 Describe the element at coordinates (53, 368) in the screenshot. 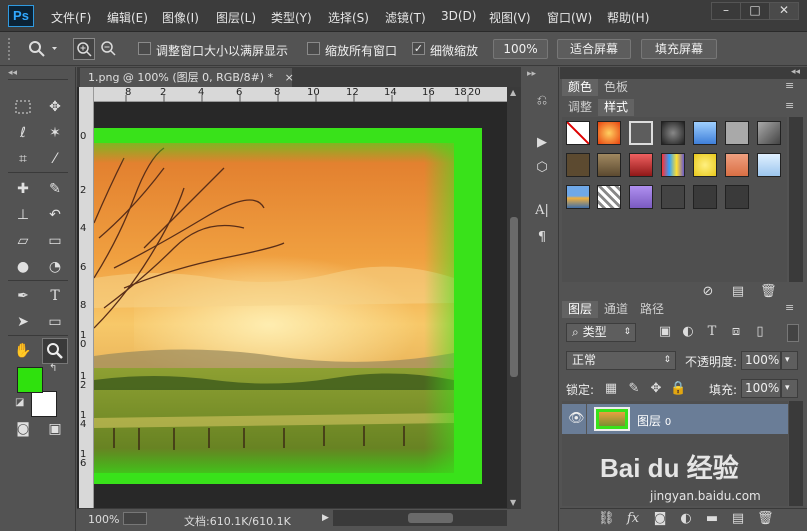

I see `swap-colors-icon: ↰` at that location.